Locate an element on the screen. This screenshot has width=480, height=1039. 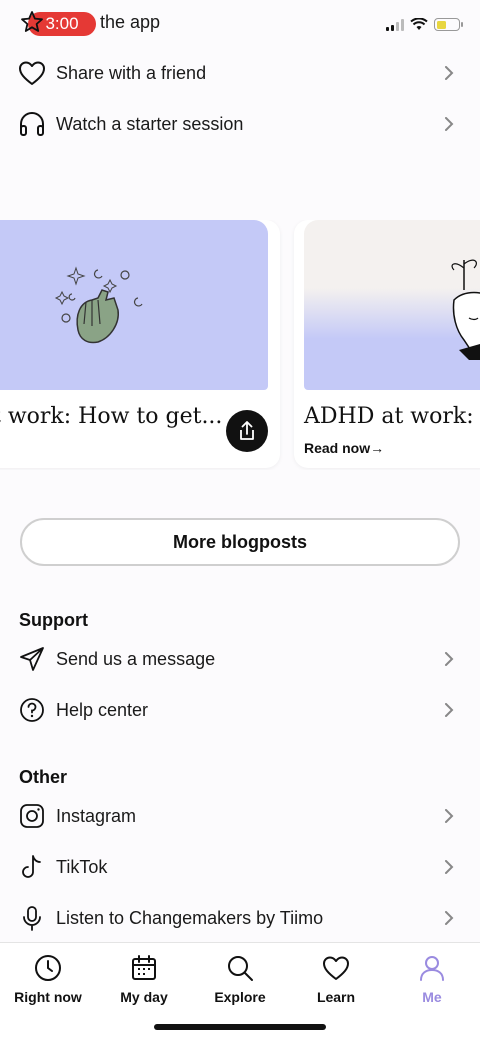
tab-label: My day is located at coordinates (144, 997).